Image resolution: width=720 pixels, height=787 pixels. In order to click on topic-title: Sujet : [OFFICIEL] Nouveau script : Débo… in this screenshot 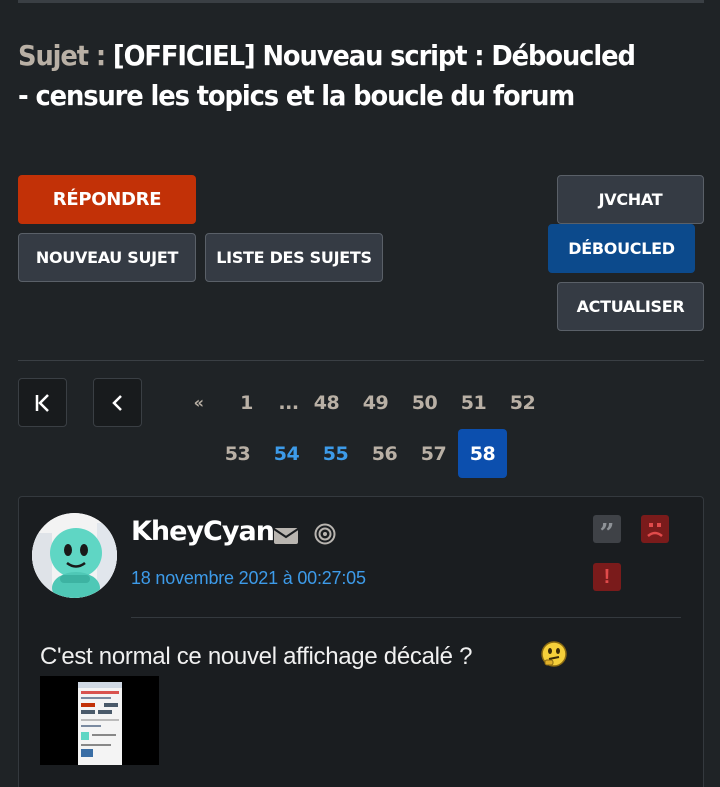, I will do `click(331, 76)`.